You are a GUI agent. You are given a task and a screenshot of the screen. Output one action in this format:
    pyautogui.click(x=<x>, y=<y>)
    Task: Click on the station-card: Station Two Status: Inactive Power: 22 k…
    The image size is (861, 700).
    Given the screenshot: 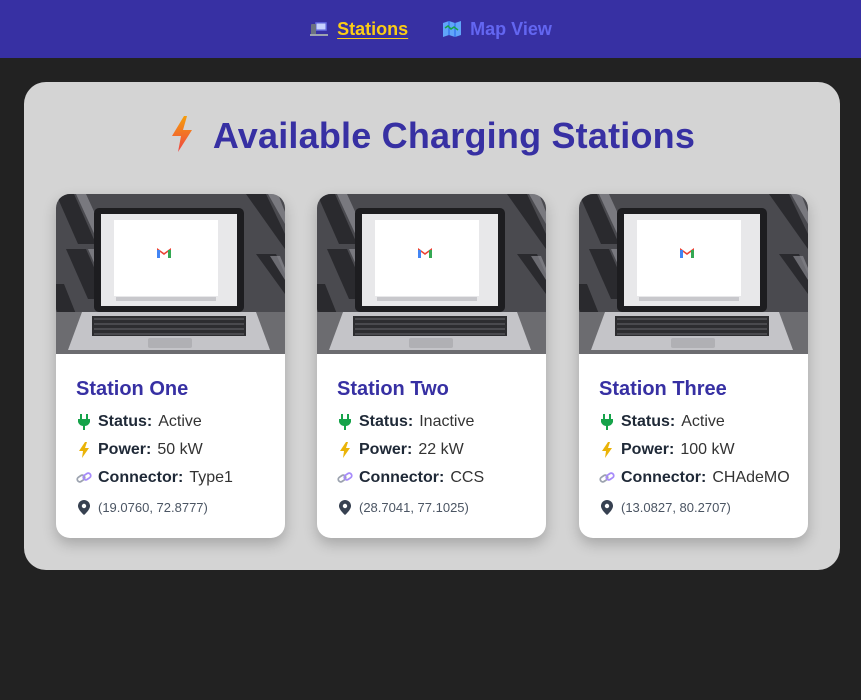 What is the action you would take?
    pyautogui.click(x=431, y=366)
    